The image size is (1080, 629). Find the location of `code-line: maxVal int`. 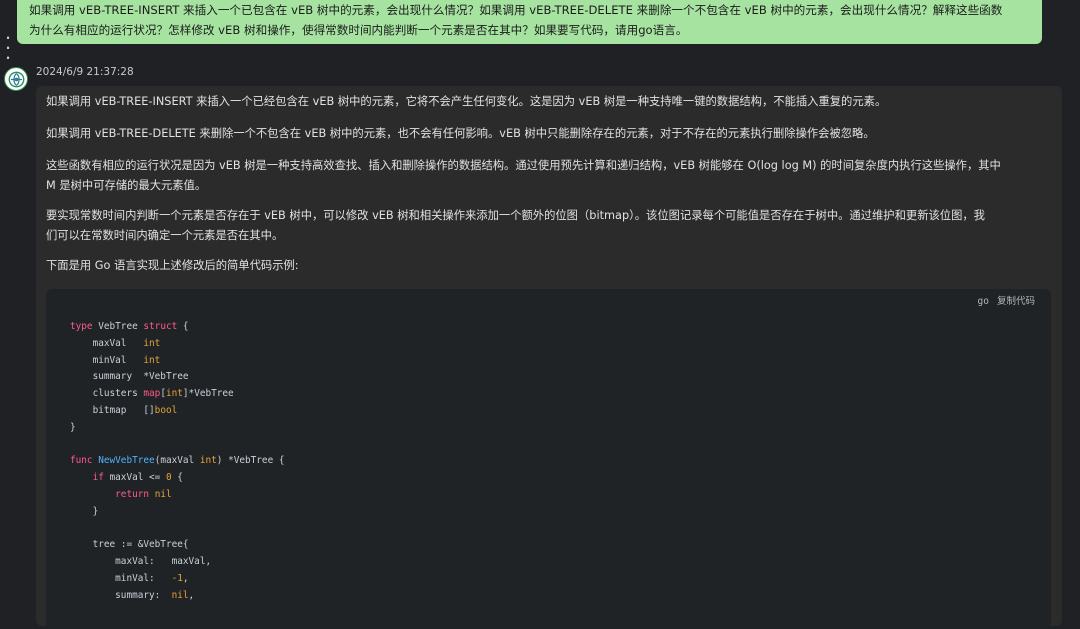

code-line: maxVal int is located at coordinates (115, 343).